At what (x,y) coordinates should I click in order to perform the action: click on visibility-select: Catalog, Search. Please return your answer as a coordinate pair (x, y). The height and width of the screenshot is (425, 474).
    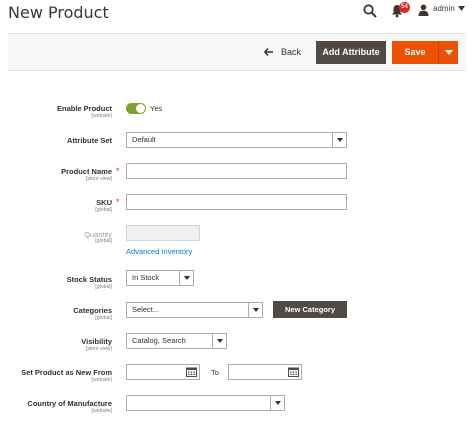
    Looking at the image, I should click on (176, 341).